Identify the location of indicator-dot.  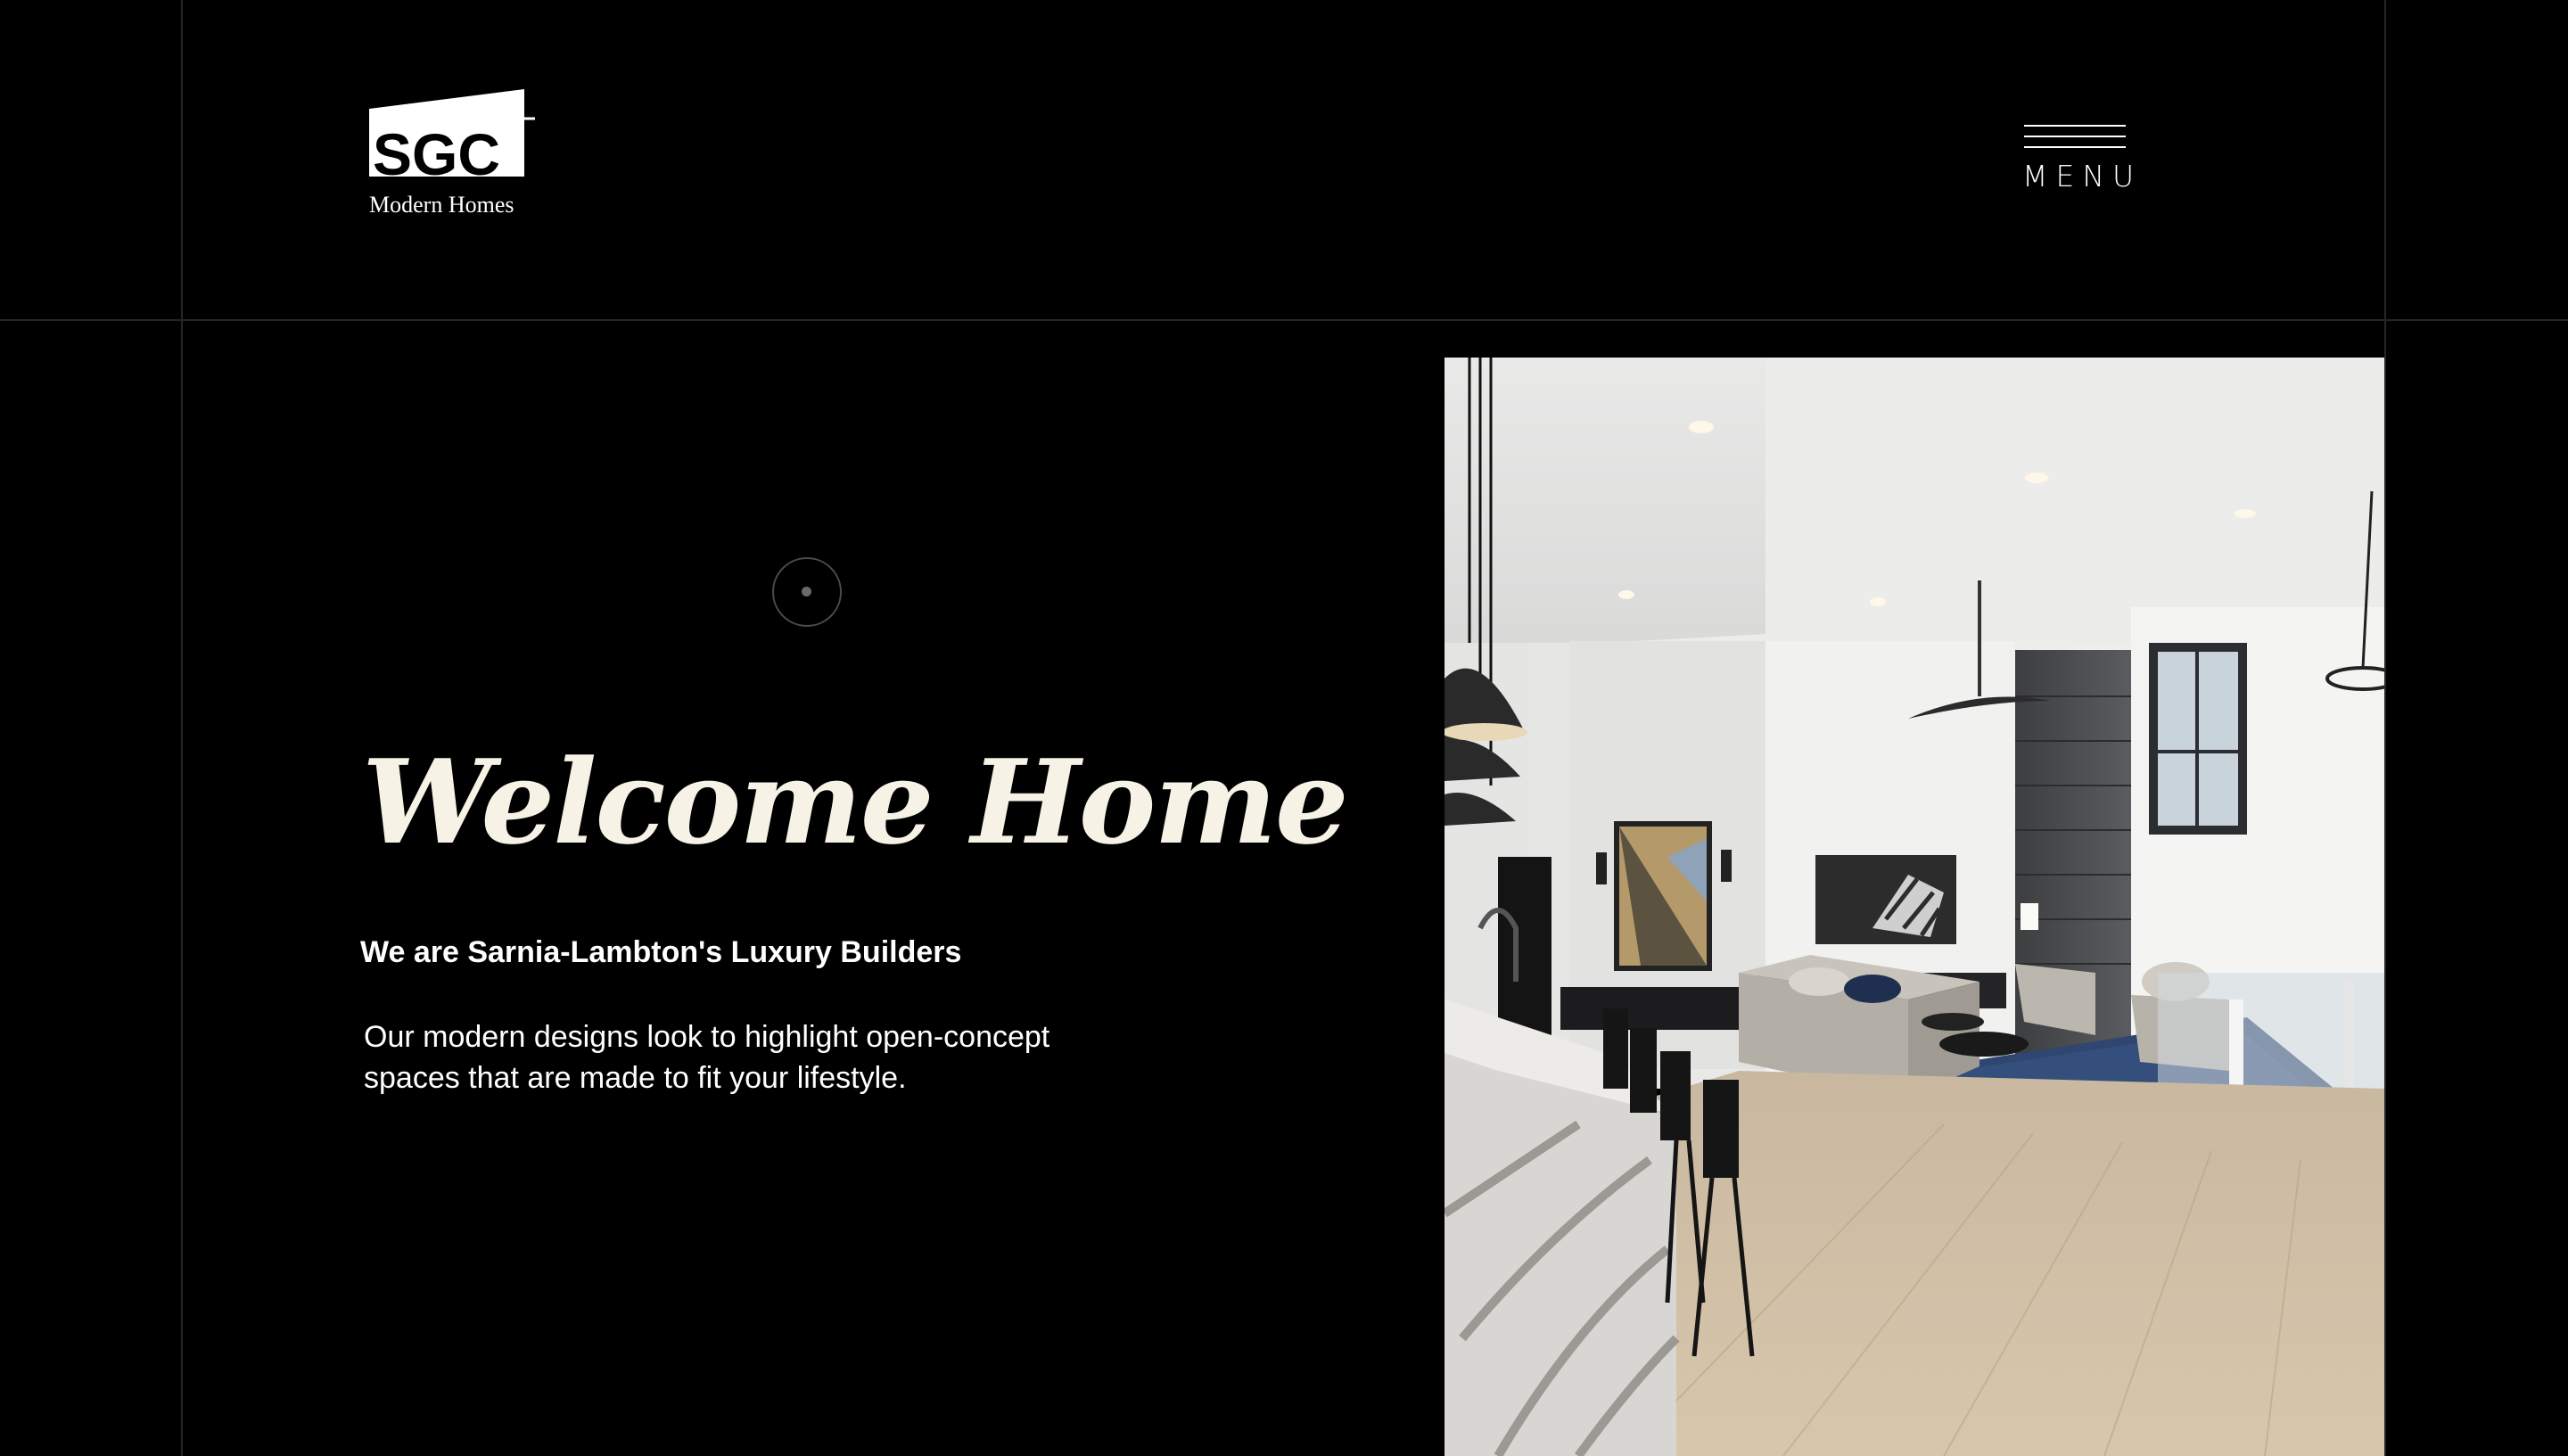
(806, 591).